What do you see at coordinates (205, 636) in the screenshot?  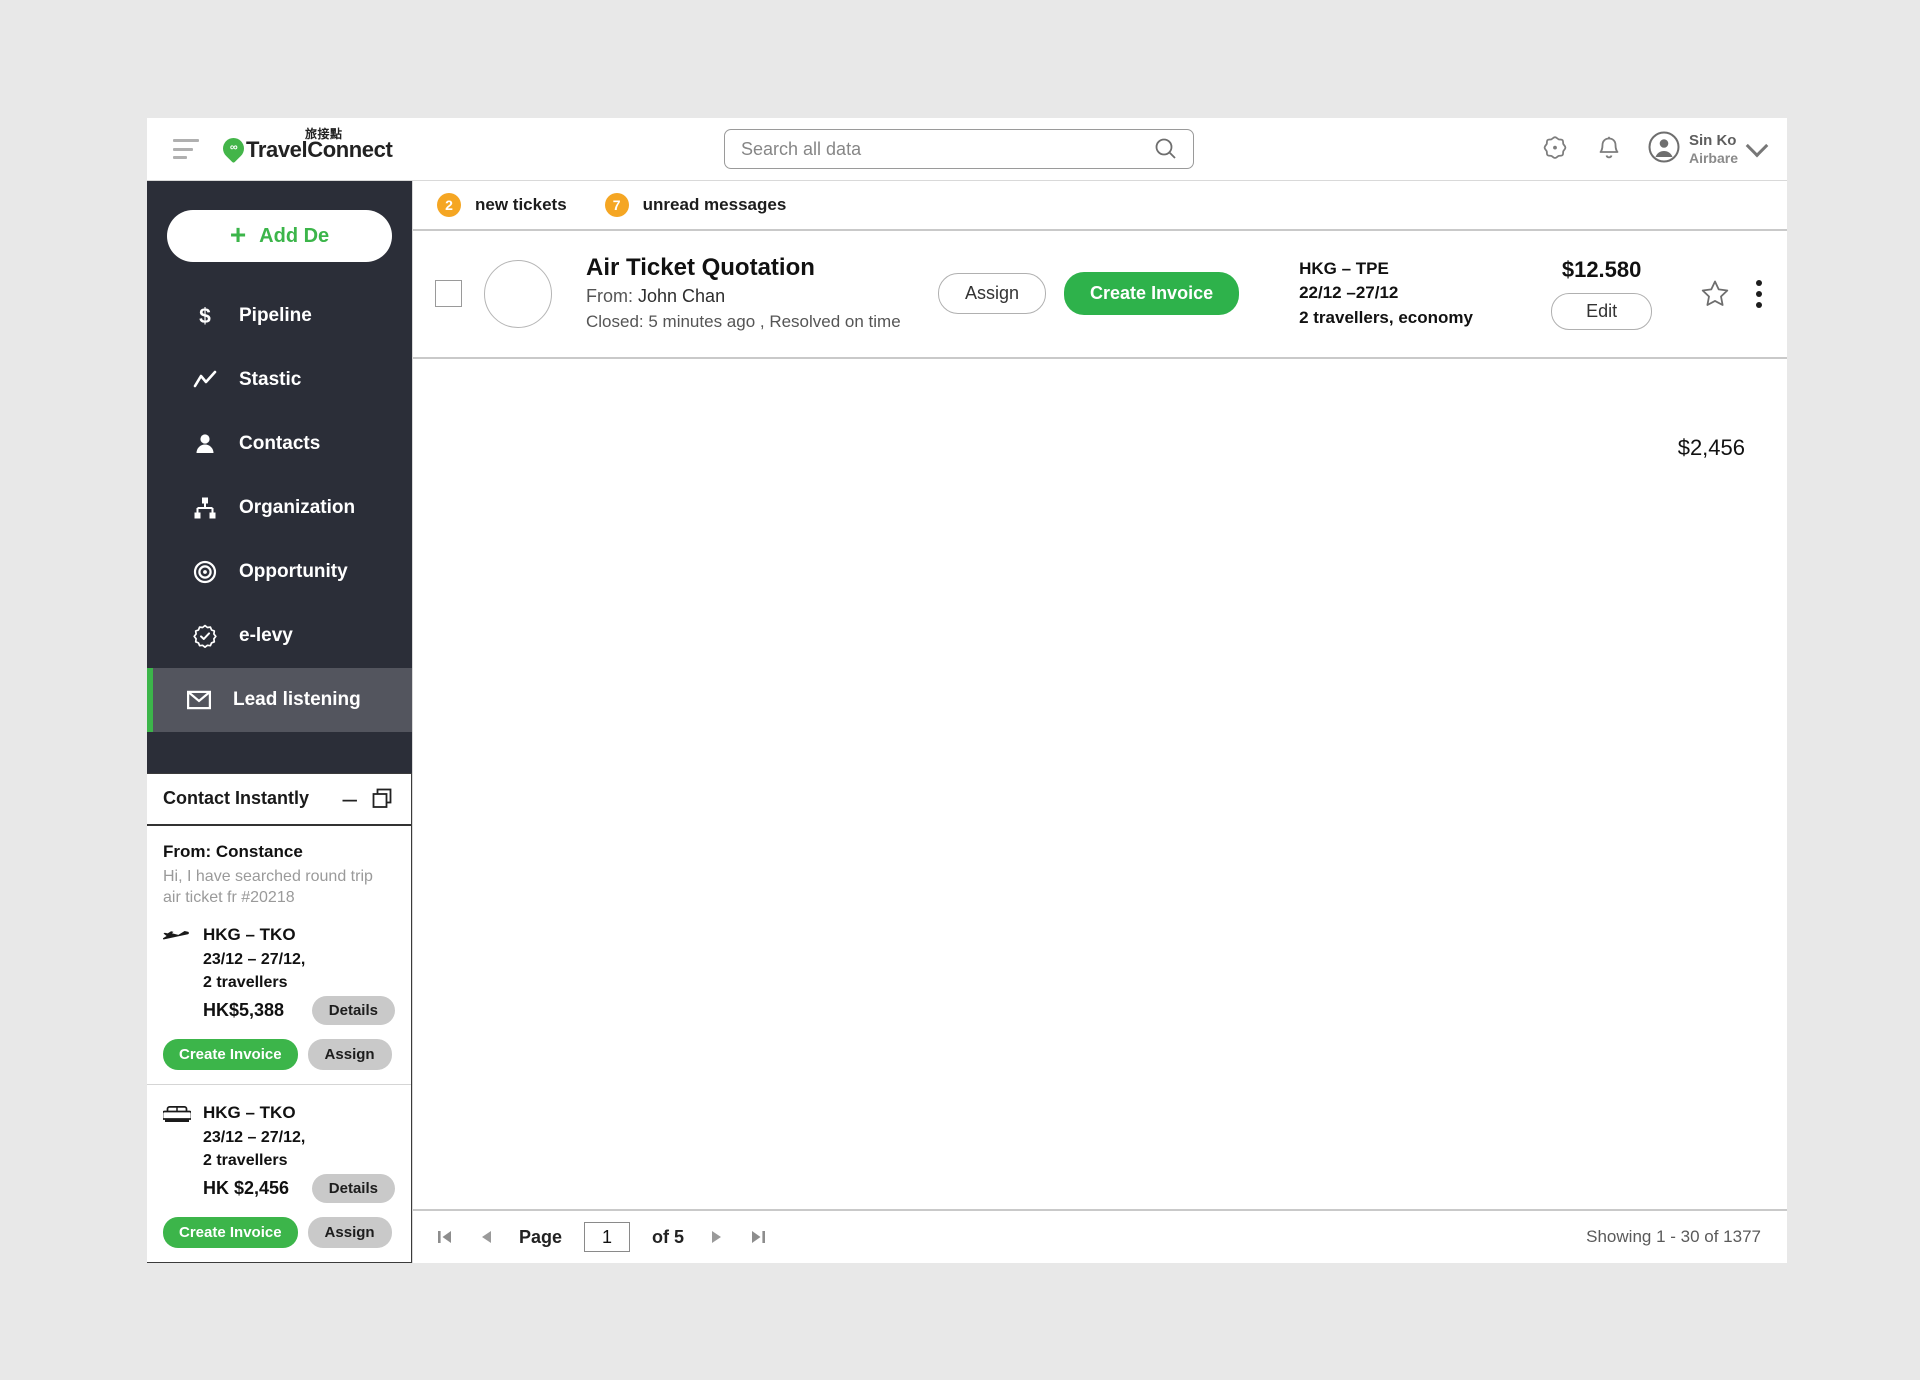 I see `badge-check-icon` at bounding box center [205, 636].